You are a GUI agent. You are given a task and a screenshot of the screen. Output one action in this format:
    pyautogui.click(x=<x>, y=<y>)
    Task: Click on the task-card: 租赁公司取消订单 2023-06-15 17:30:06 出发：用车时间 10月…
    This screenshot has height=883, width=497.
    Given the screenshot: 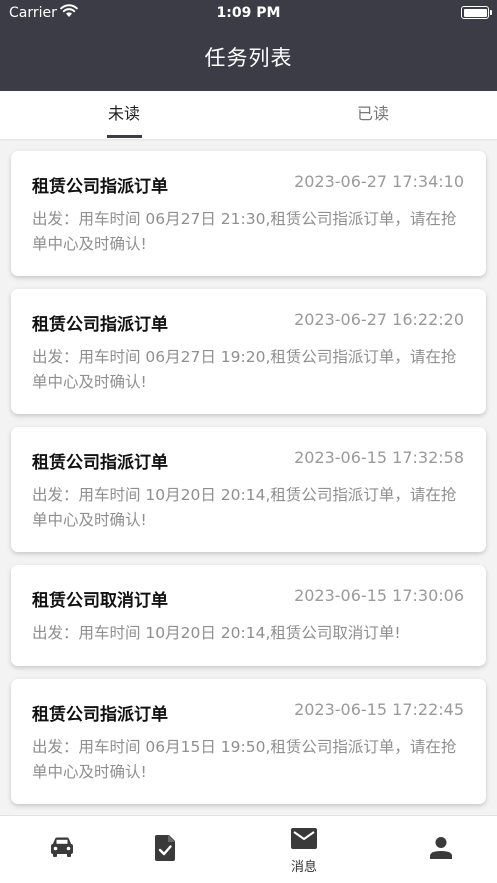 What is the action you would take?
    pyautogui.click(x=248, y=615)
    